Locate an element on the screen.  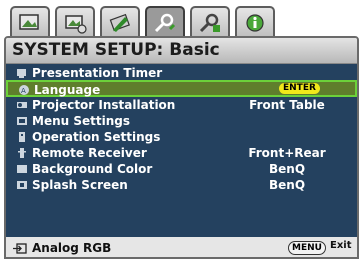
tab-picture is located at coordinates (30, 22).